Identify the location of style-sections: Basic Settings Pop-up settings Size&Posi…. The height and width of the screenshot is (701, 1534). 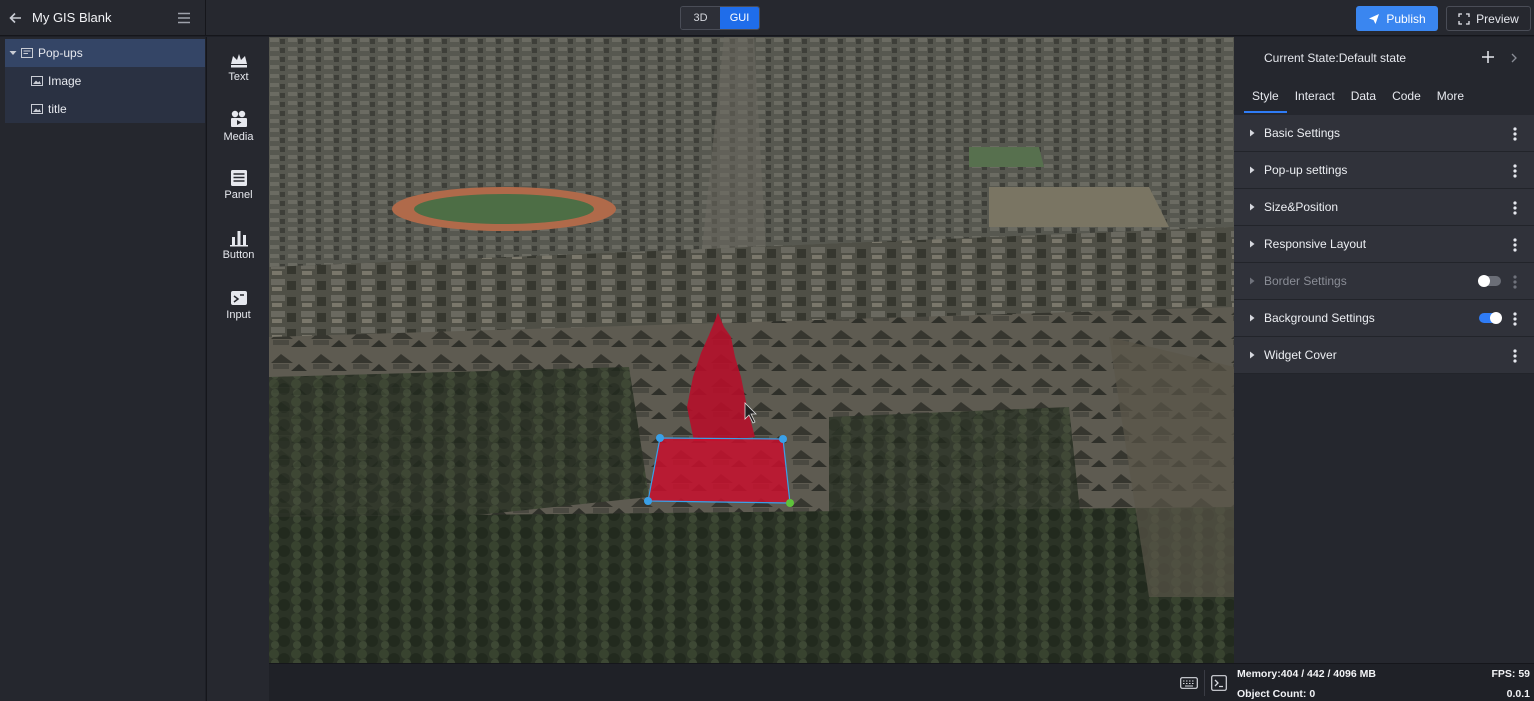
(1384, 244).